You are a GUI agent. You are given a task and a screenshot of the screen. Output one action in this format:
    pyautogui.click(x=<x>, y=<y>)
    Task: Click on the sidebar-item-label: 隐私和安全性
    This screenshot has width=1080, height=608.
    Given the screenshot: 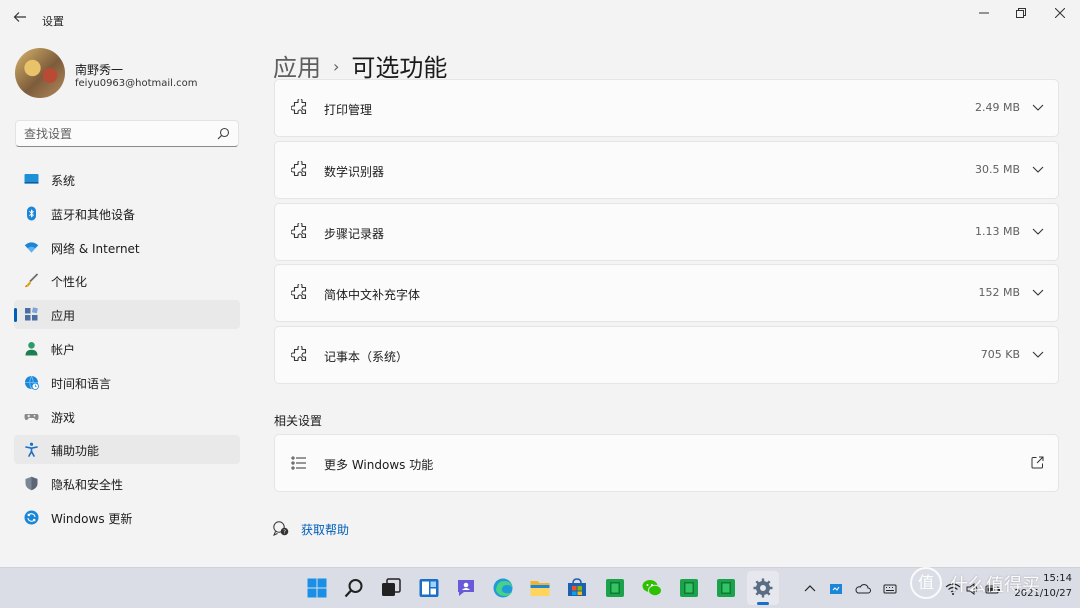 What is the action you would take?
    pyautogui.click(x=87, y=485)
    